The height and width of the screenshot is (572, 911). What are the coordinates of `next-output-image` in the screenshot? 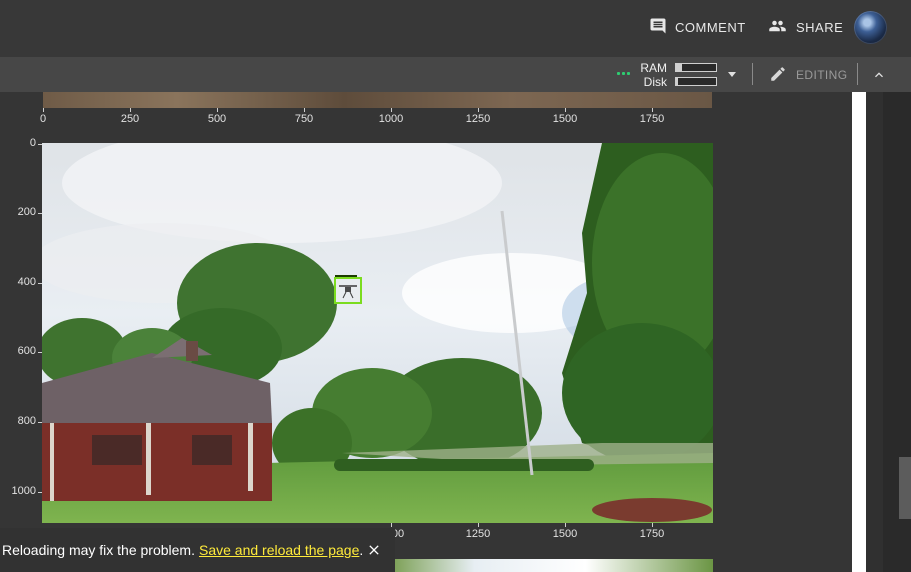 It's located at (554, 565).